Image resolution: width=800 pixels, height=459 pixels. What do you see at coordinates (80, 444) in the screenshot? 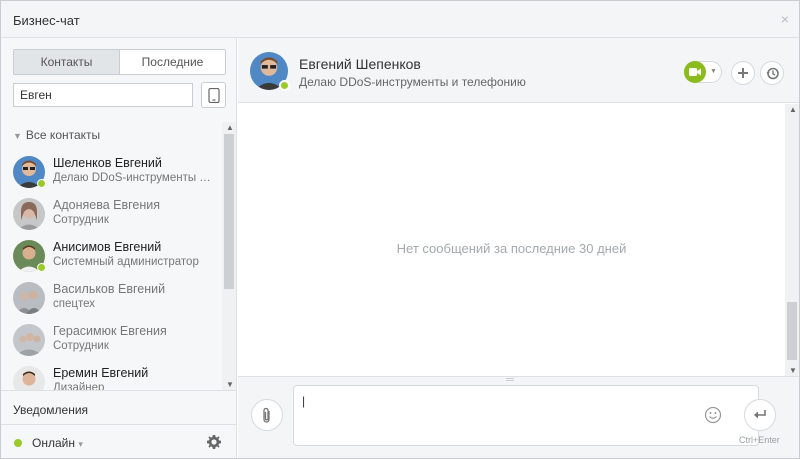
I see `chevron-down-icon: ▾` at bounding box center [80, 444].